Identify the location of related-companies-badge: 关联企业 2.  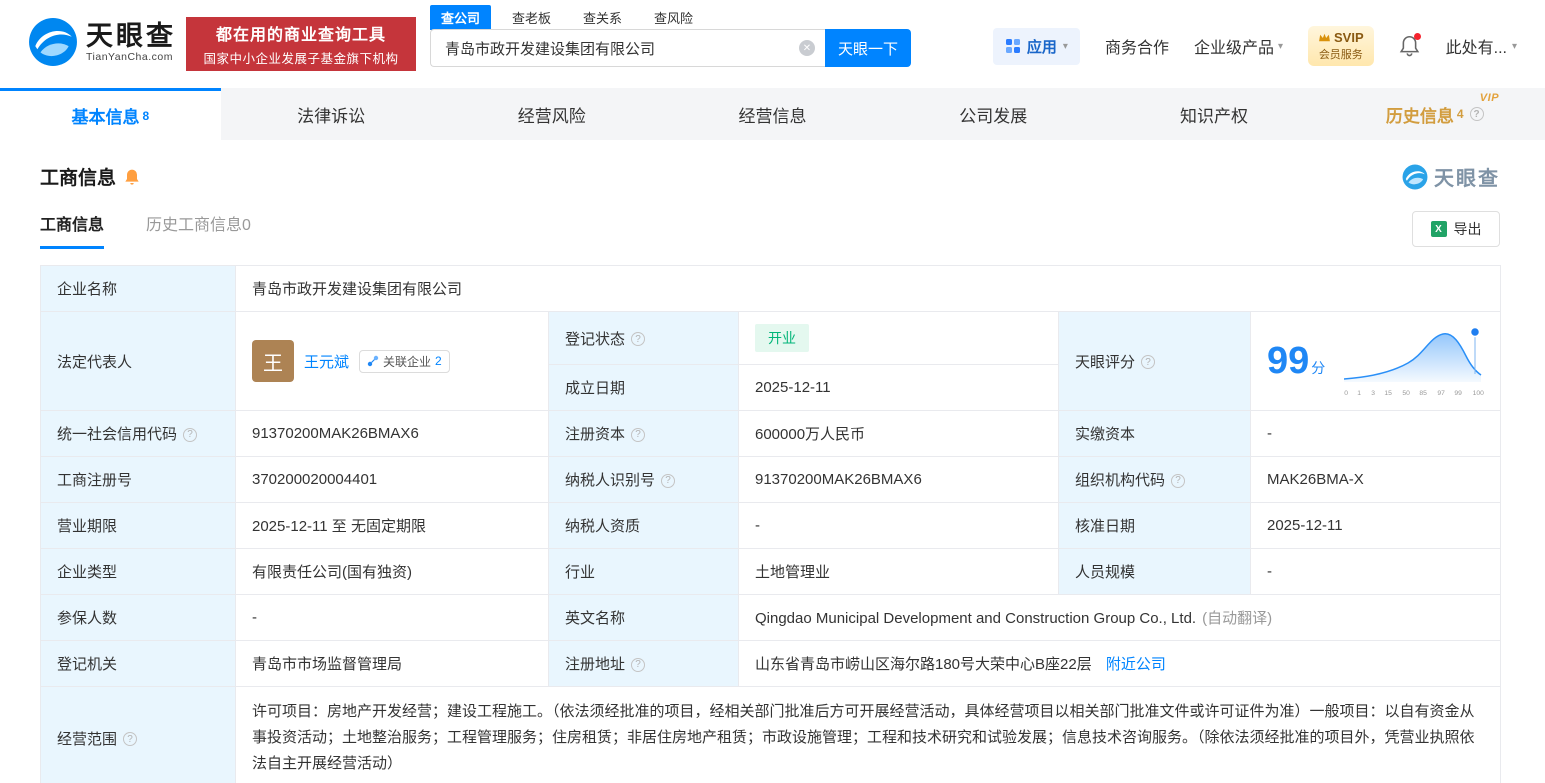
(404, 361).